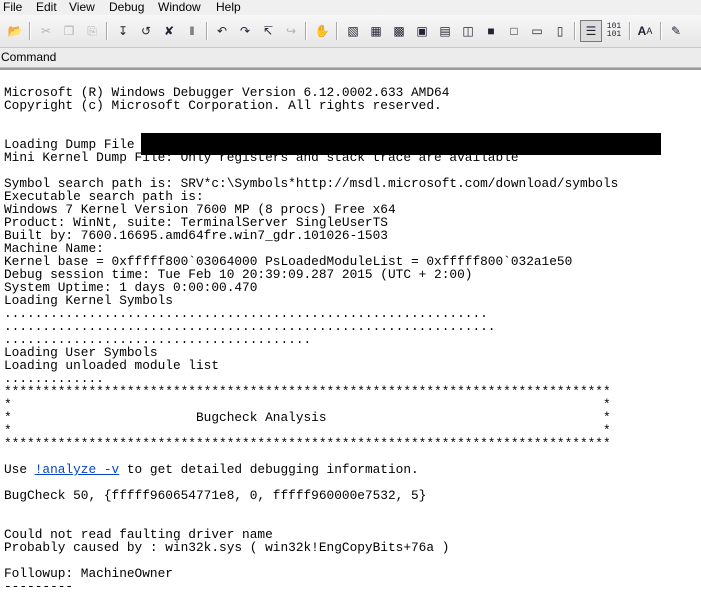  What do you see at coordinates (422, 31) in the screenshot?
I see `registers-window-icon: ▣` at bounding box center [422, 31].